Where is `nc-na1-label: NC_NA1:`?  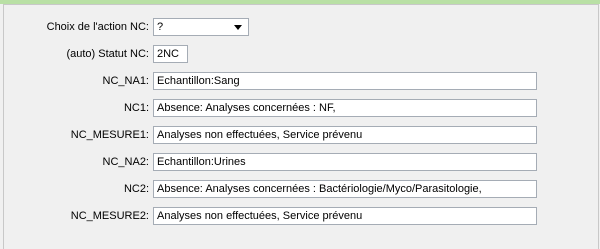 nc-na1-label: NC_NA1: is located at coordinates (125, 81).